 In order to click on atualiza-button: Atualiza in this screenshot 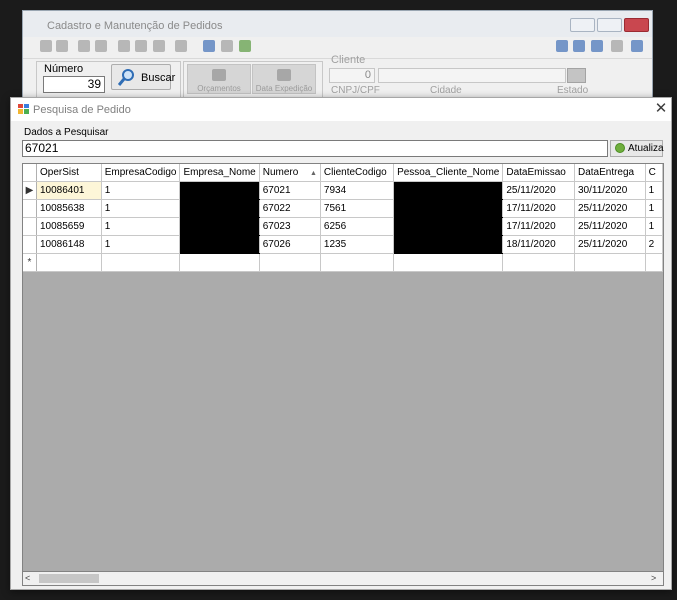, I will do `click(637, 148)`.